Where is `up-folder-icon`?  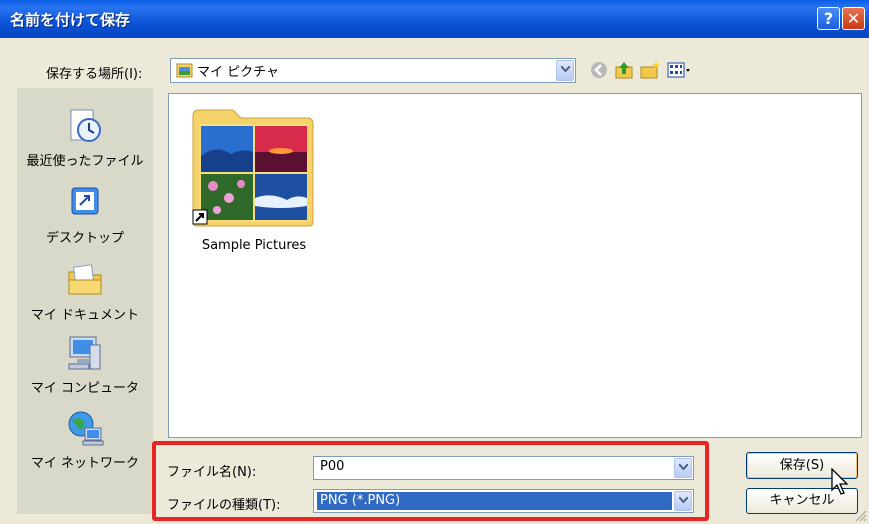
up-folder-icon is located at coordinates (625, 70).